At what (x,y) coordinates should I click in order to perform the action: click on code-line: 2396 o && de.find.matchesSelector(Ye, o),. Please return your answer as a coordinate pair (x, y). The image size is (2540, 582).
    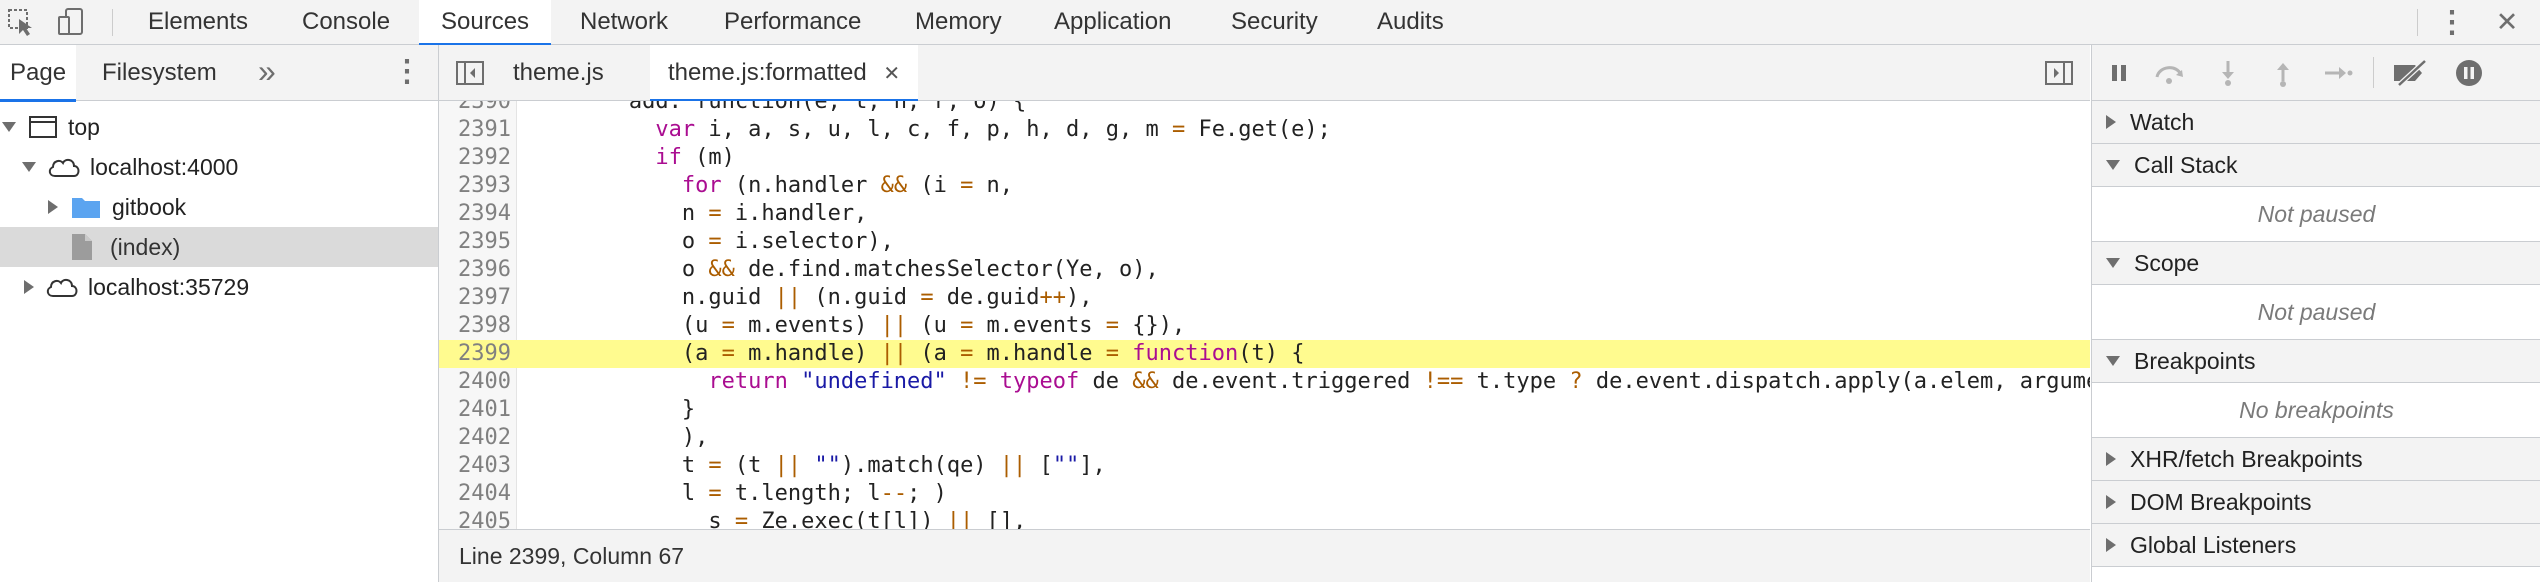
    Looking at the image, I should click on (1264, 270).